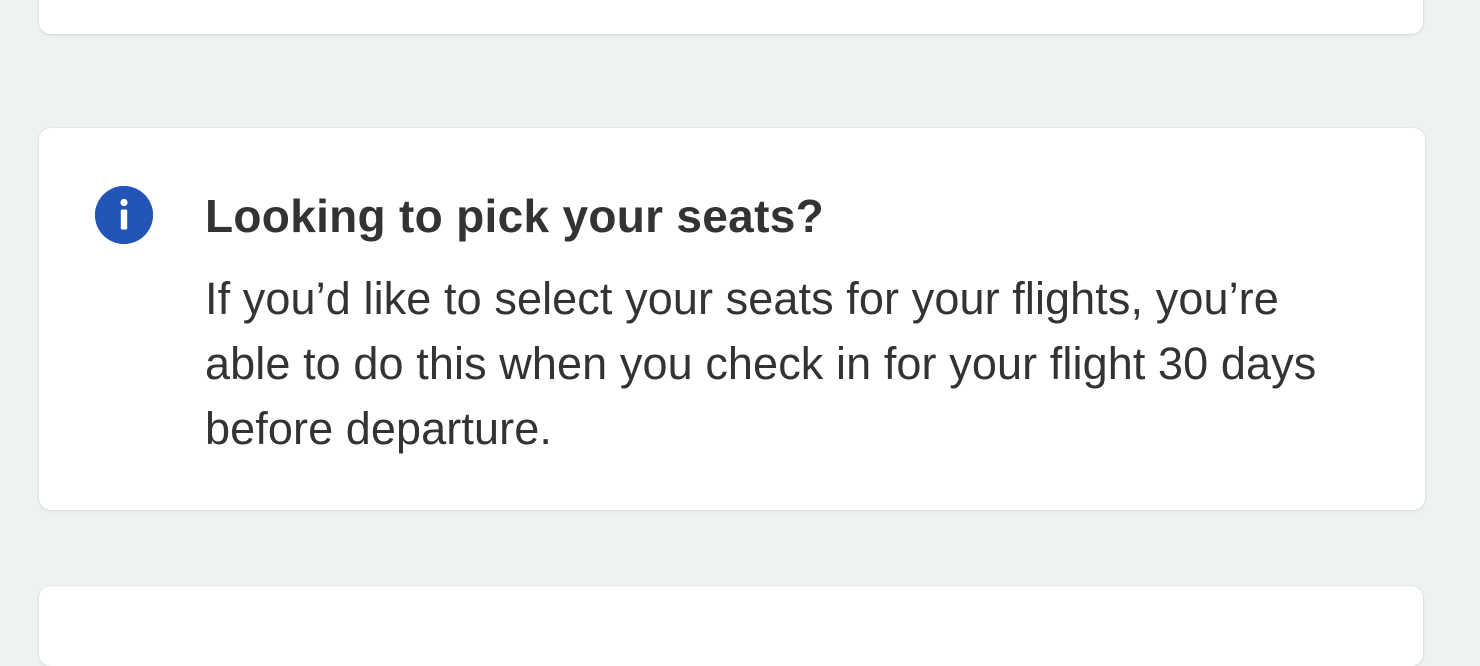 This screenshot has height=666, width=1480. Describe the element at coordinates (731, 17) in the screenshot. I see `previous-card` at that location.